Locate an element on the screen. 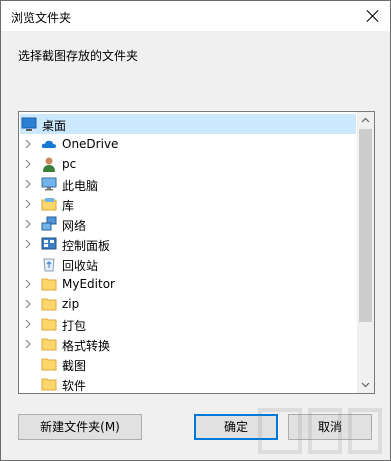 The width and height of the screenshot is (391, 461). user-icon is located at coordinates (49, 164).